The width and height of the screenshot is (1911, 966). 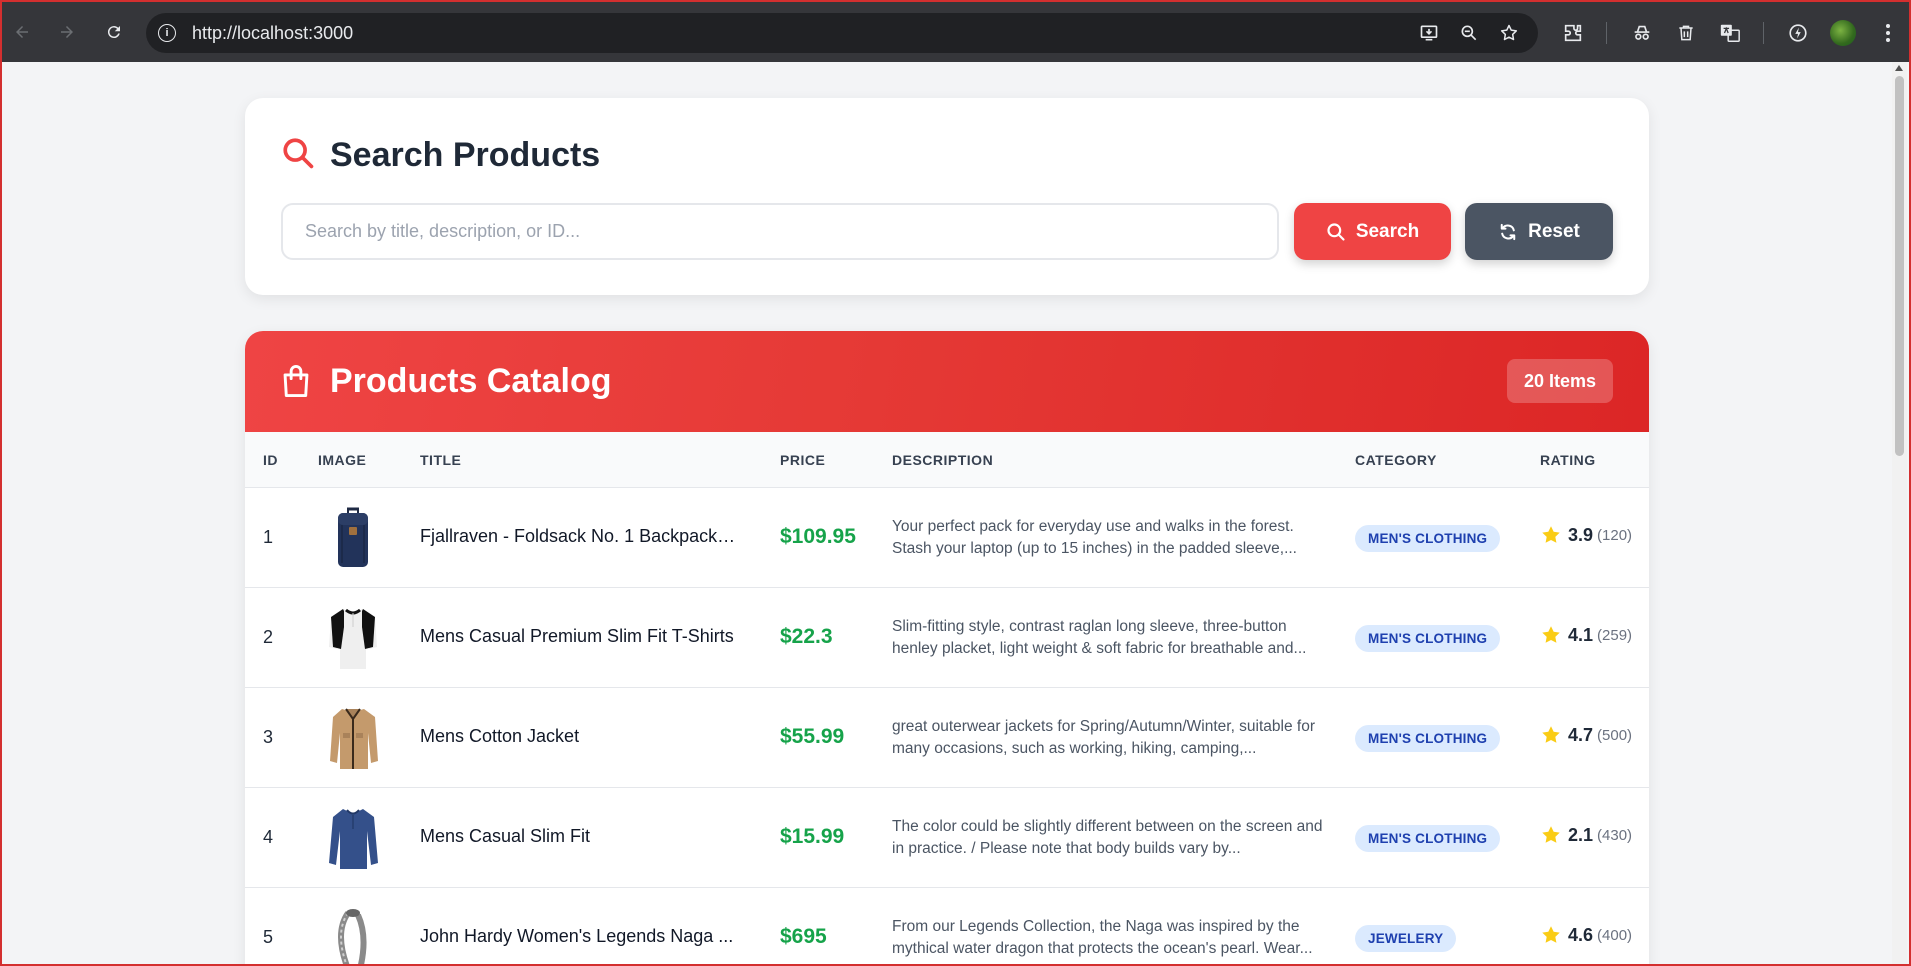 I want to click on profile-avatar, so click(x=1843, y=33).